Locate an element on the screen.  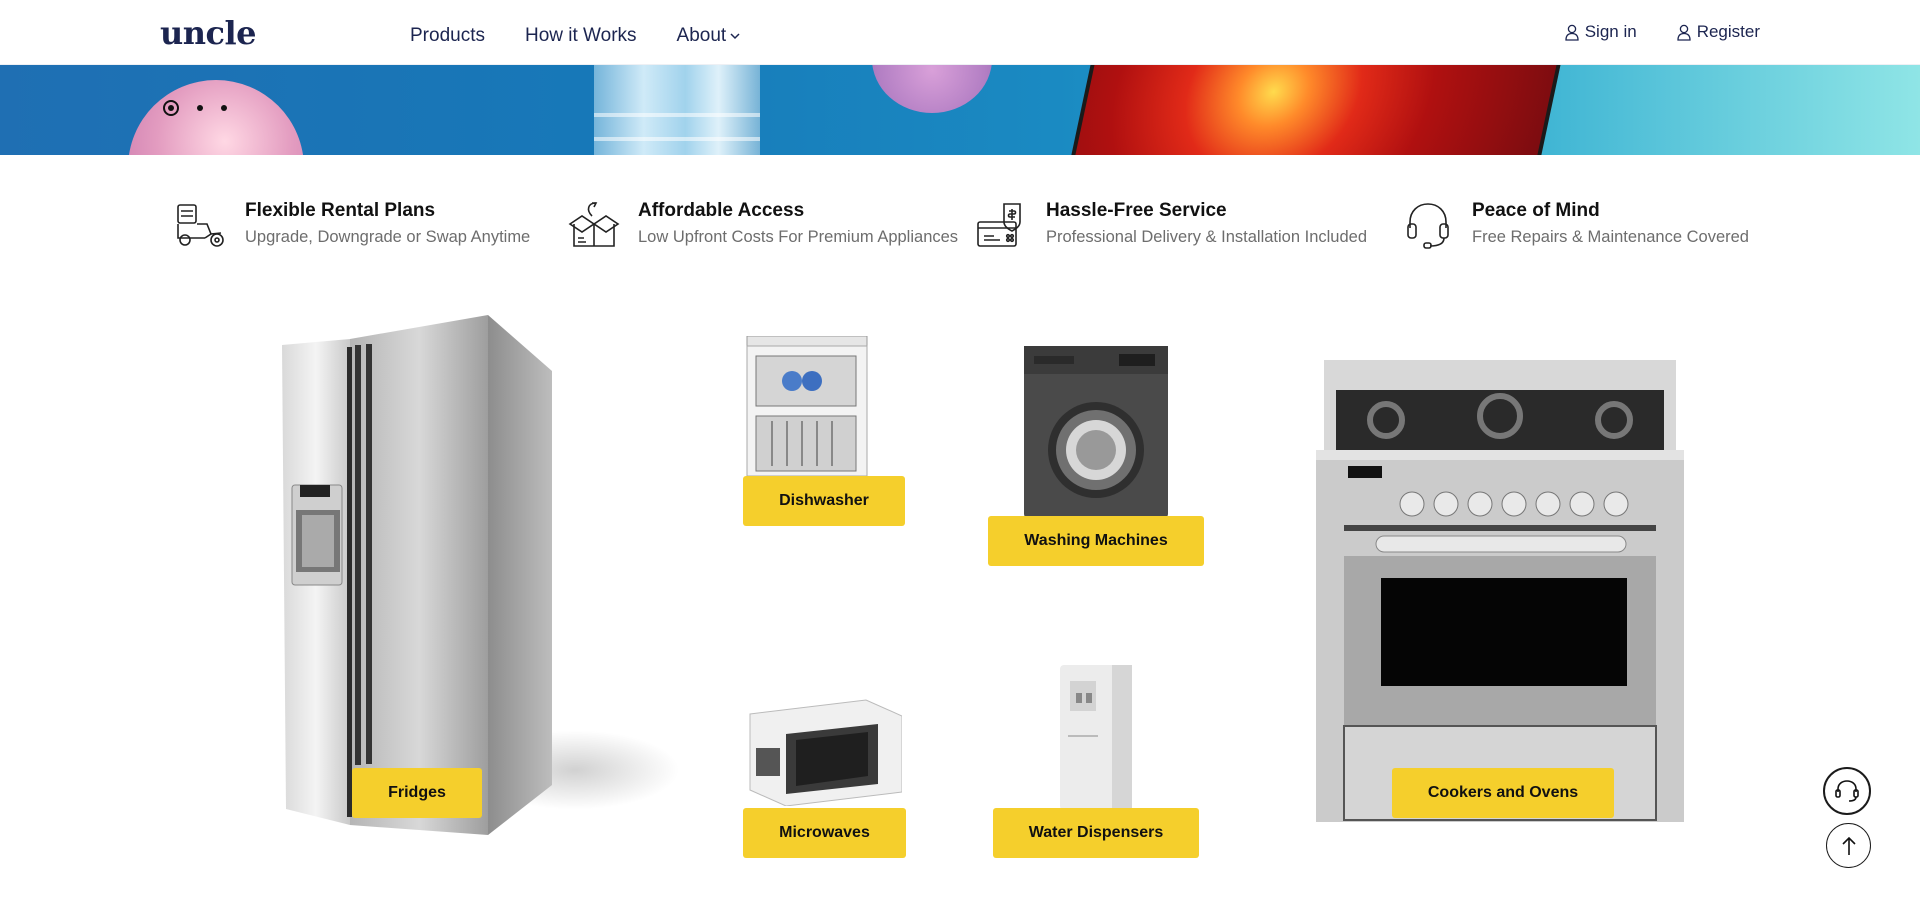
delivery-scooter-icon is located at coordinates (200, 225).